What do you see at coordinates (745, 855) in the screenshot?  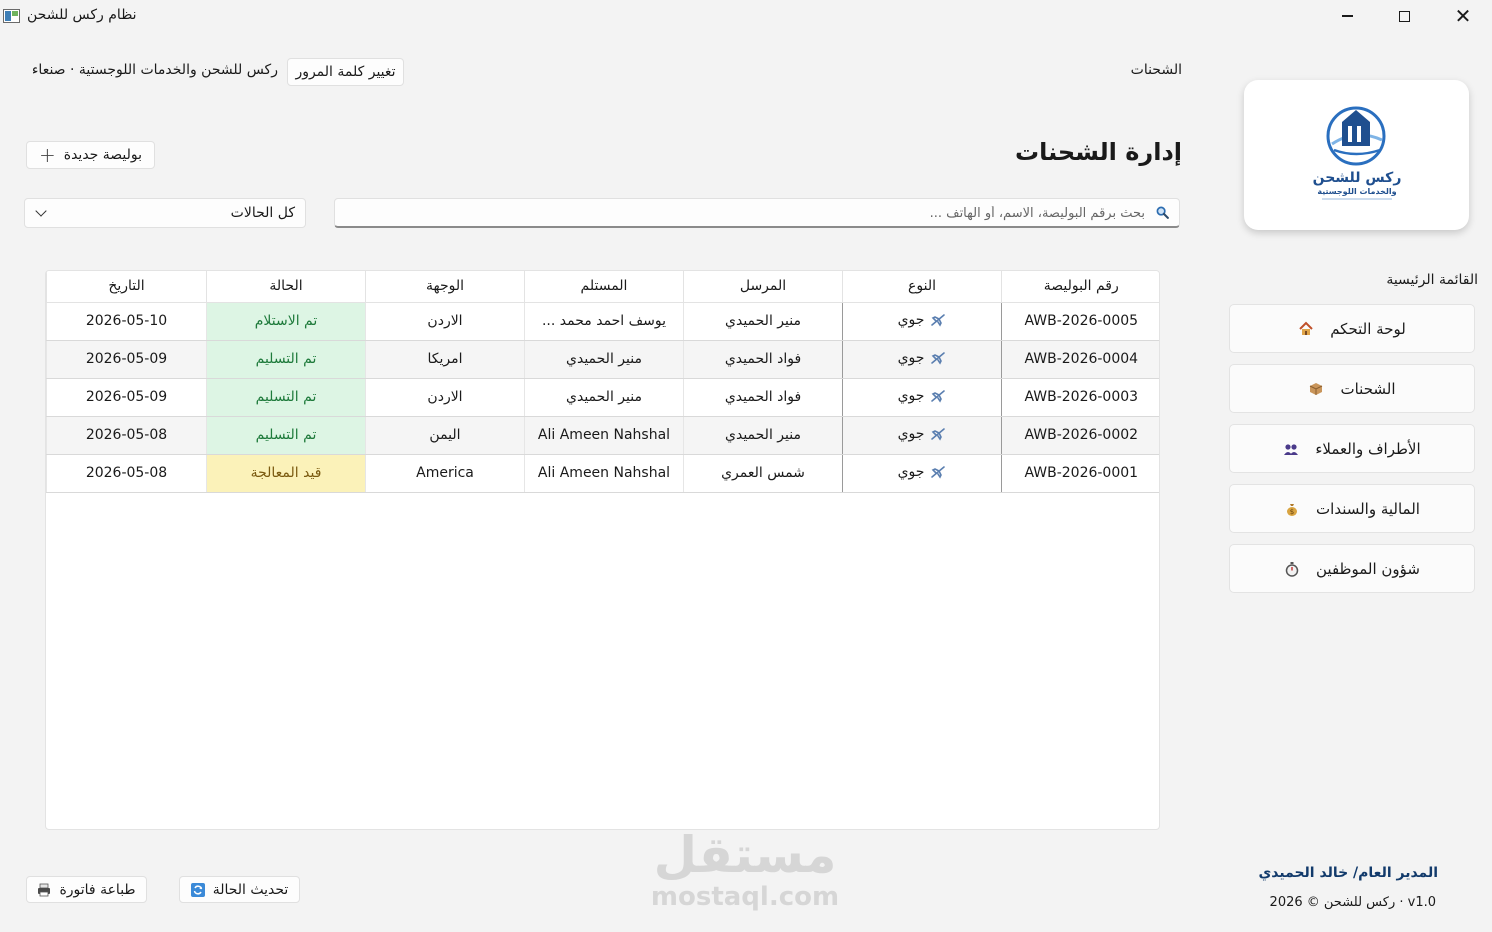 I see `watermark-arabic: مستقل` at bounding box center [745, 855].